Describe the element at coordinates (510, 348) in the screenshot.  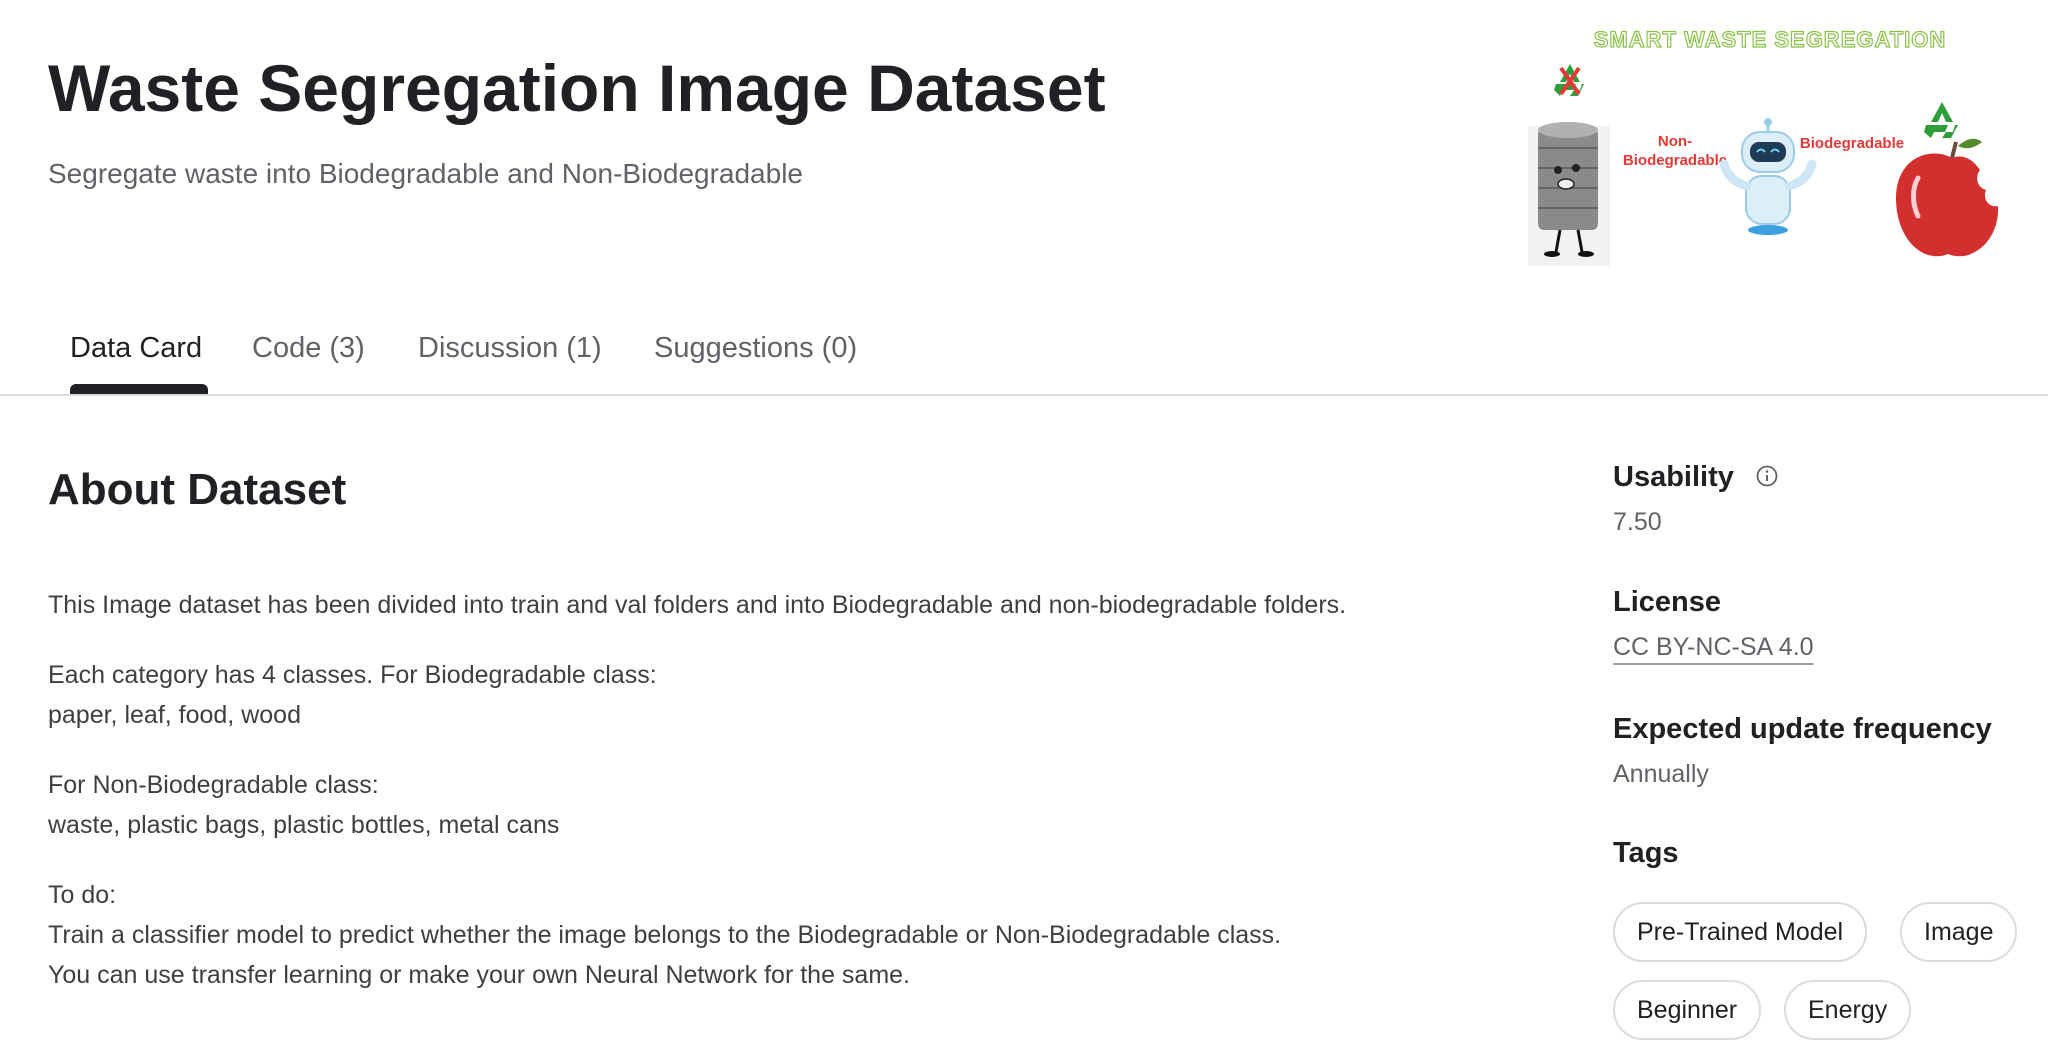
I see `tab-discussion: Discussion (1)` at that location.